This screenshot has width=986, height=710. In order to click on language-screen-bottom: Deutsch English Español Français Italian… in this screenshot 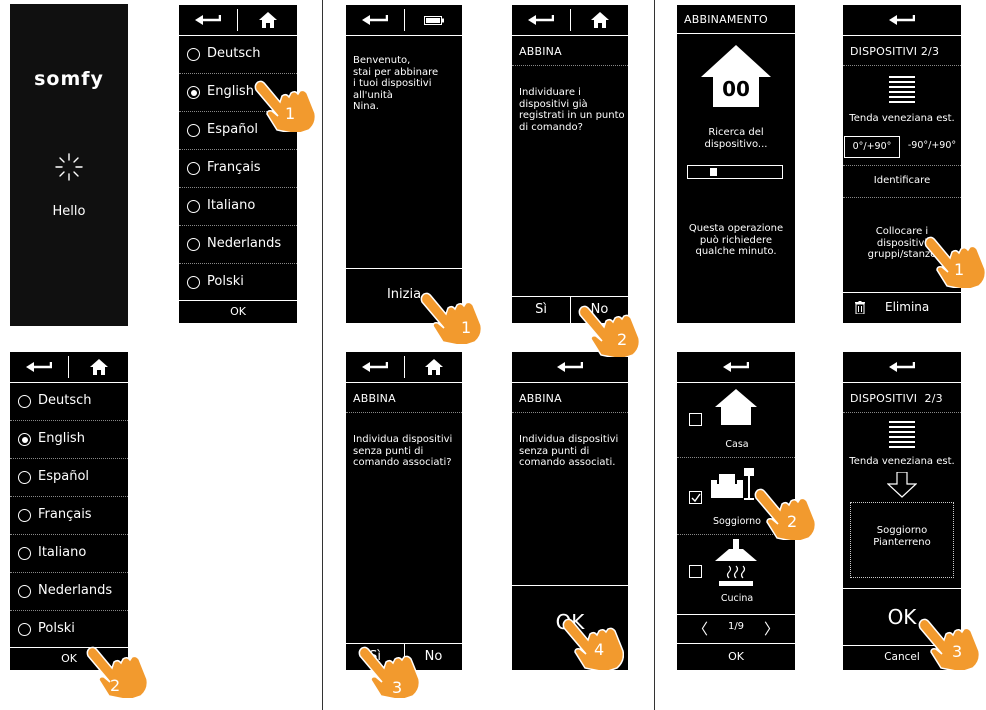, I will do `click(69, 511)`.